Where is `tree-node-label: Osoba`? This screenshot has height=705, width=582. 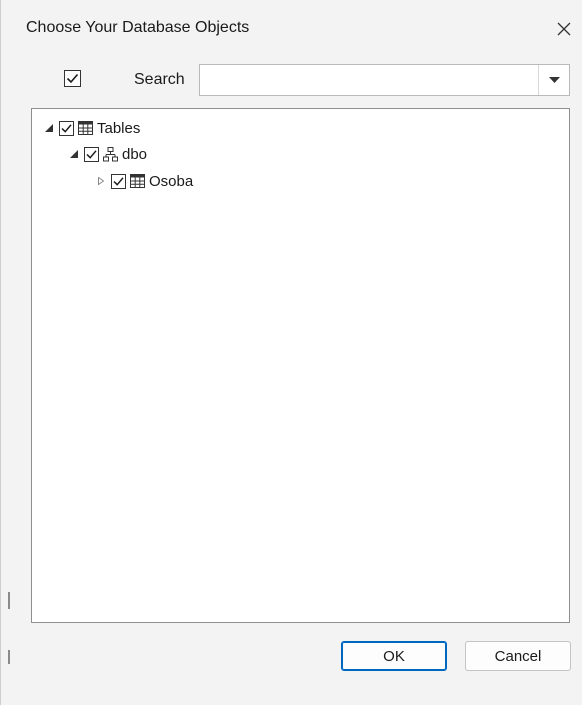 tree-node-label: Osoba is located at coordinates (171, 181).